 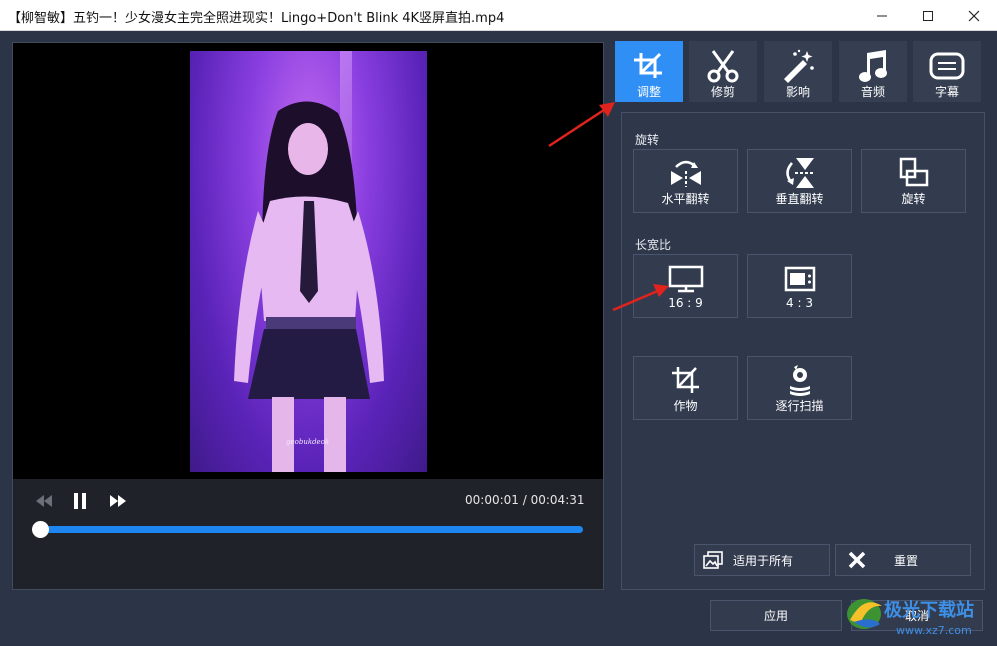 I want to click on magic-wand-icon, so click(x=798, y=66).